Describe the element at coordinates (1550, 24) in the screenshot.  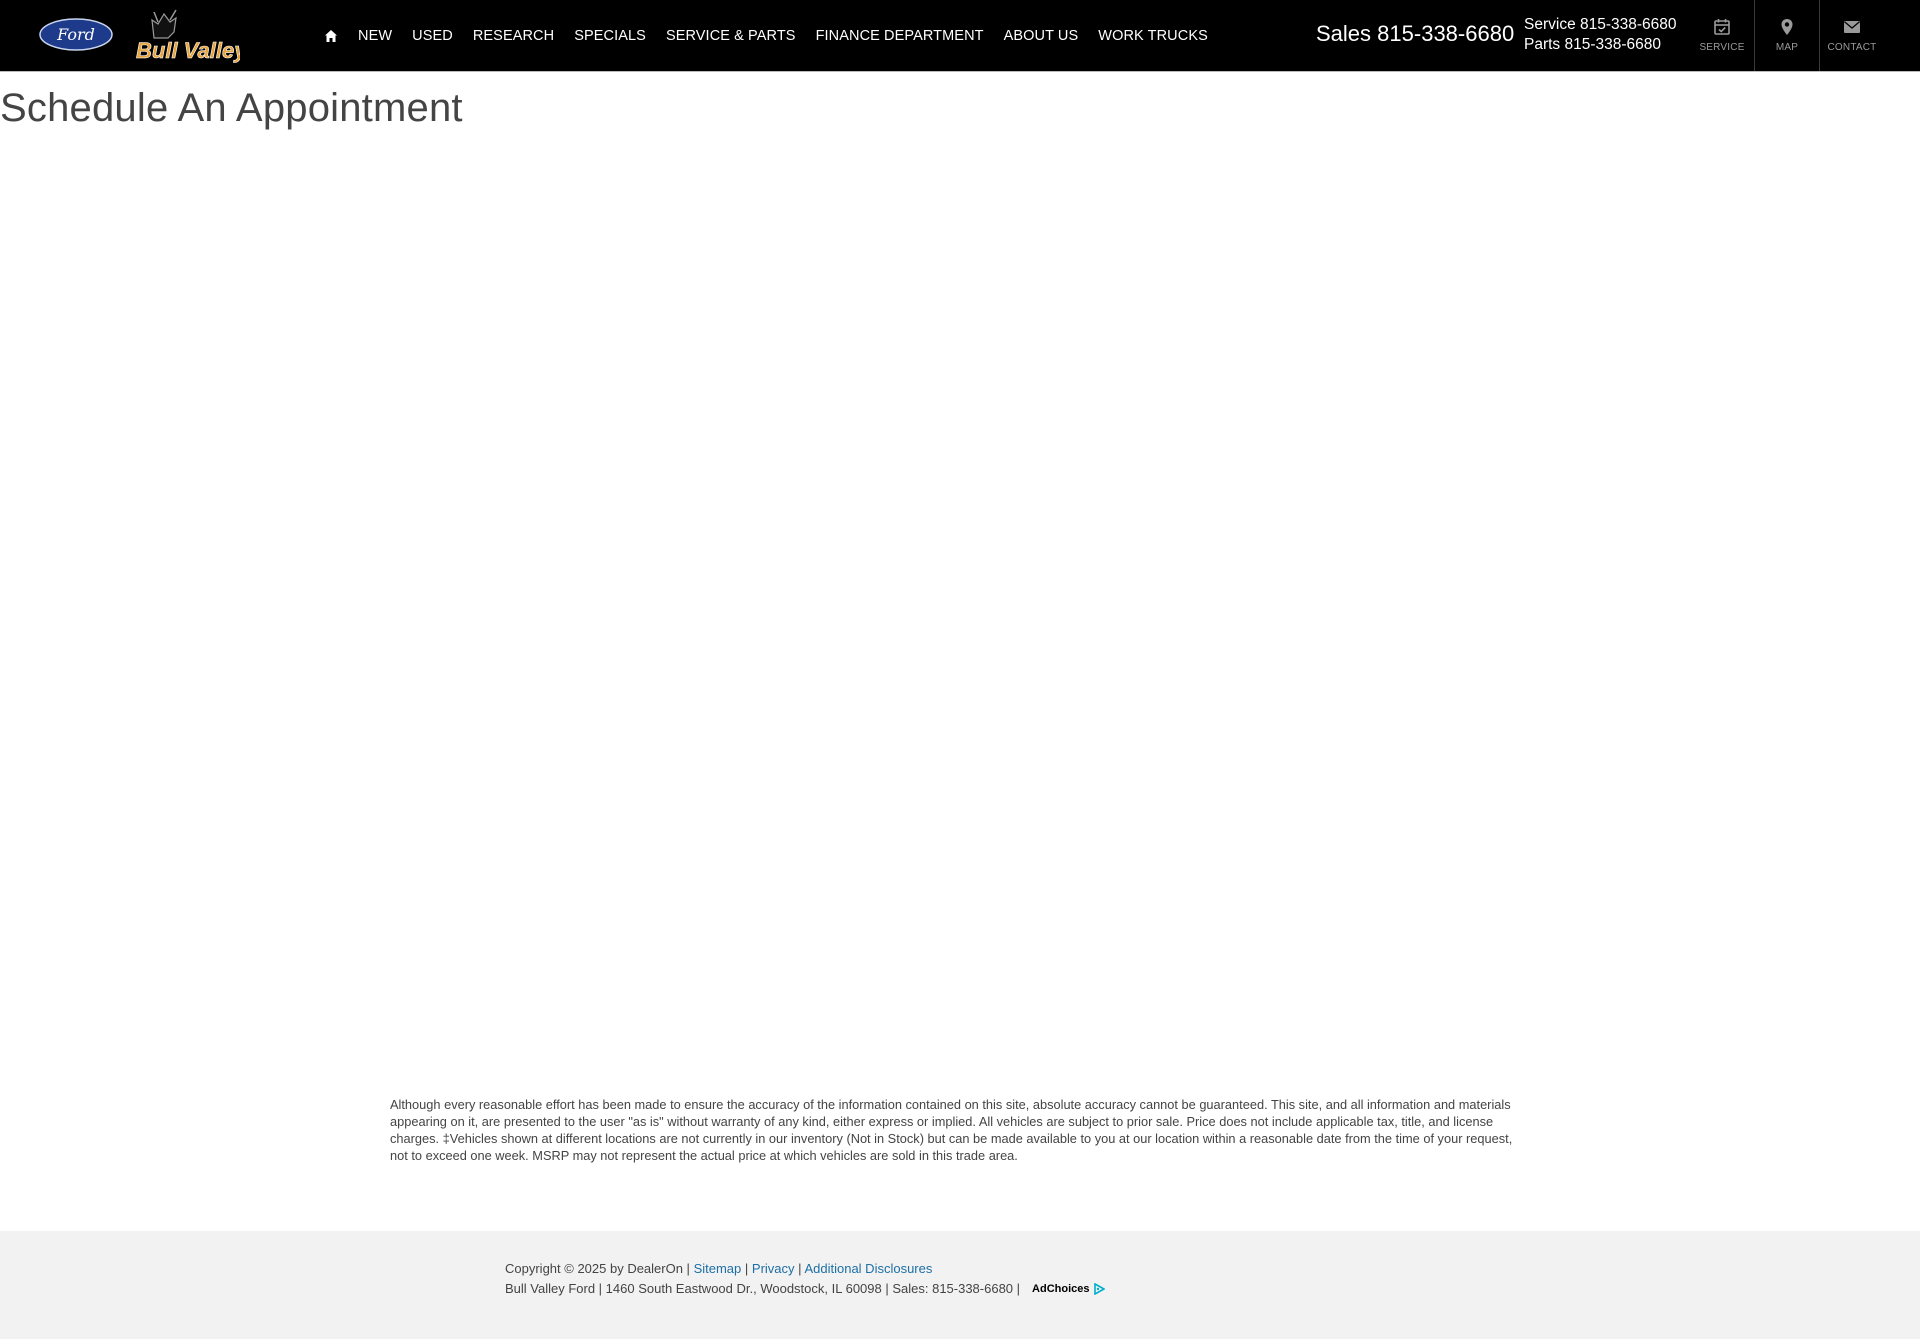
I see `service-label: Service` at that location.